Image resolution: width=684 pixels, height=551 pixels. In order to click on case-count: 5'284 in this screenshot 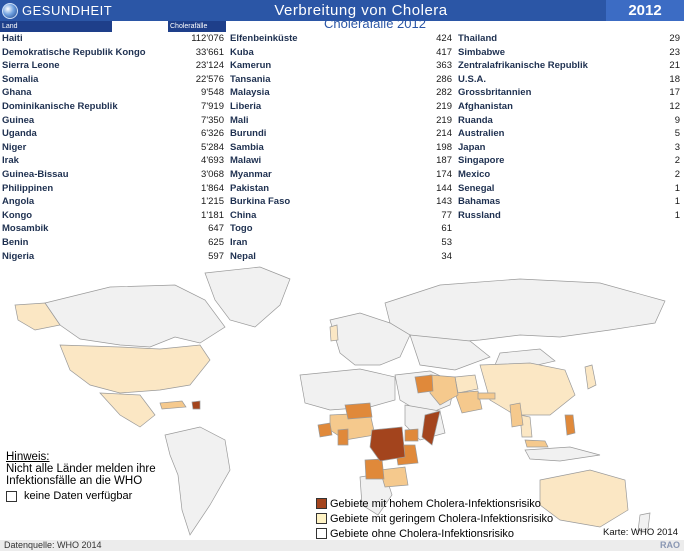, I will do `click(212, 147)`.